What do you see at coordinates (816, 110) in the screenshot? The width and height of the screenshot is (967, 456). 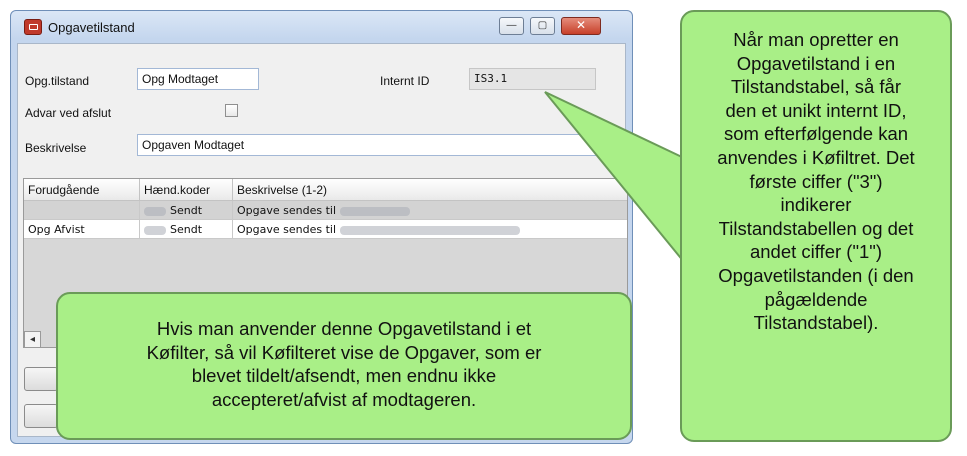 I see `callout-right-line: den et unikt internt ID,` at bounding box center [816, 110].